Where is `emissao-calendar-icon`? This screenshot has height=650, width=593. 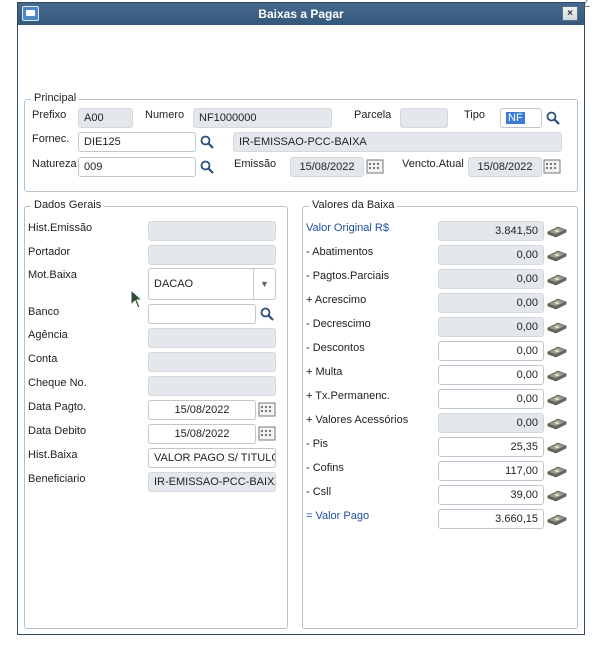
emissao-calendar-icon is located at coordinates (375, 166).